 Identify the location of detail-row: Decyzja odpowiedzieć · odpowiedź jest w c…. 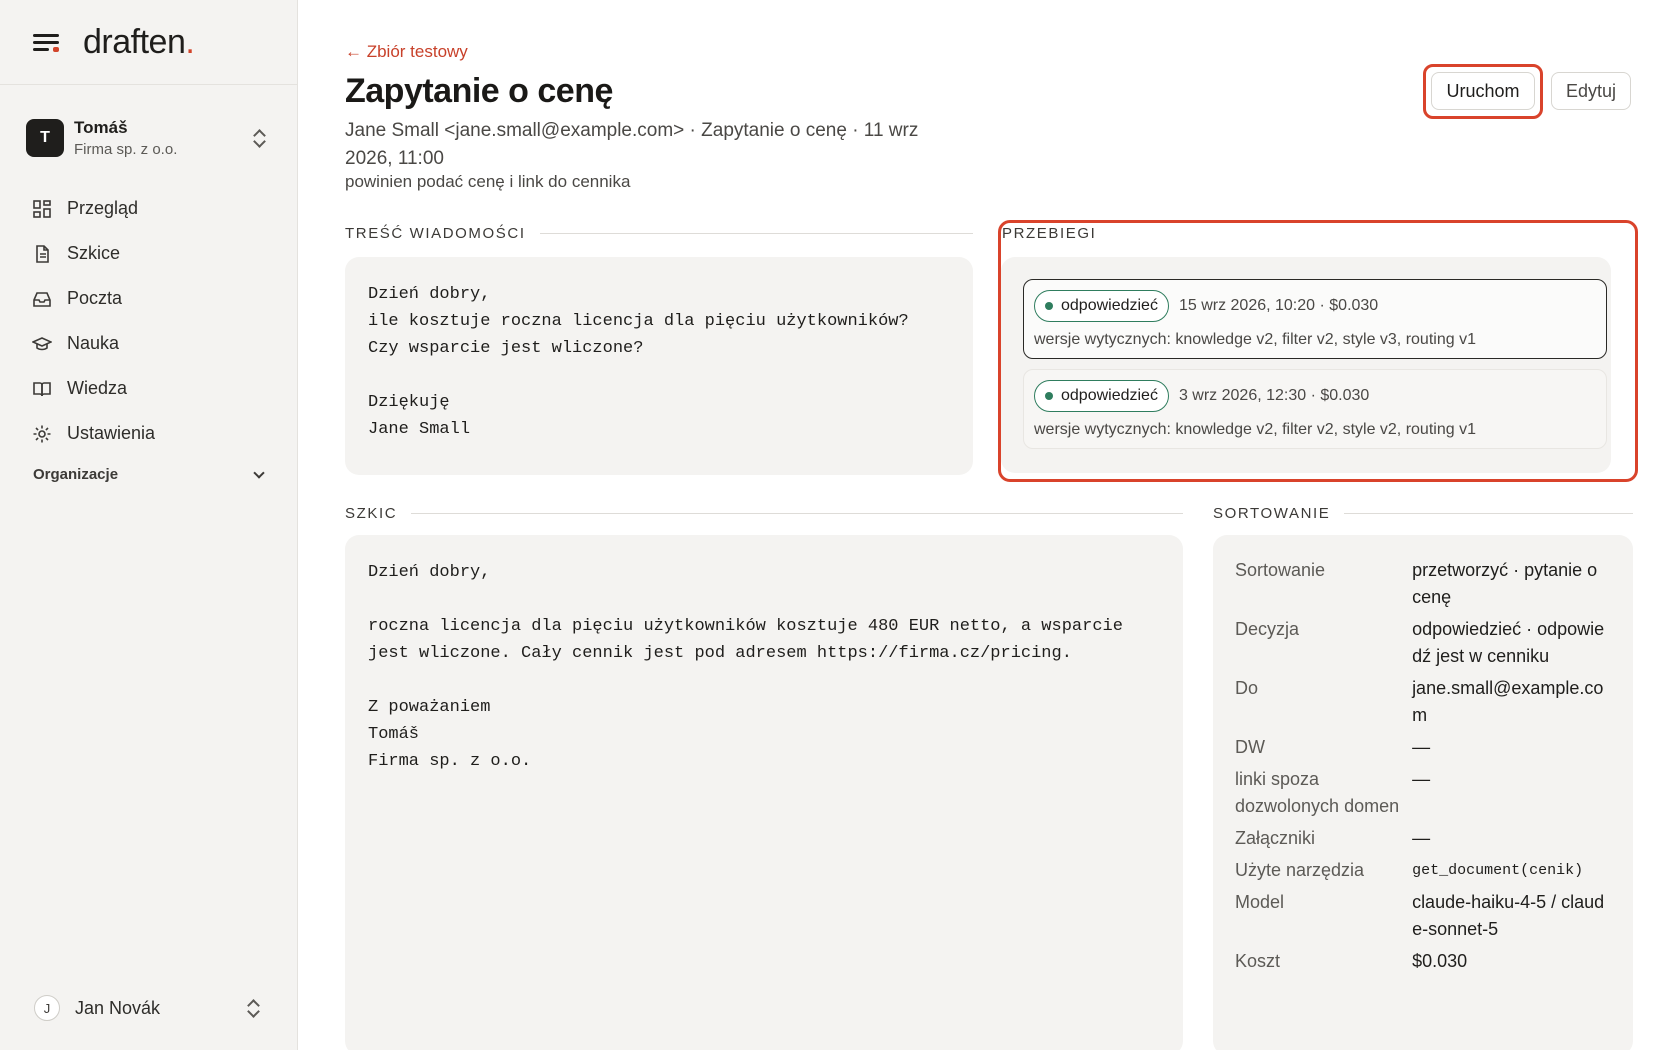
(1420, 642).